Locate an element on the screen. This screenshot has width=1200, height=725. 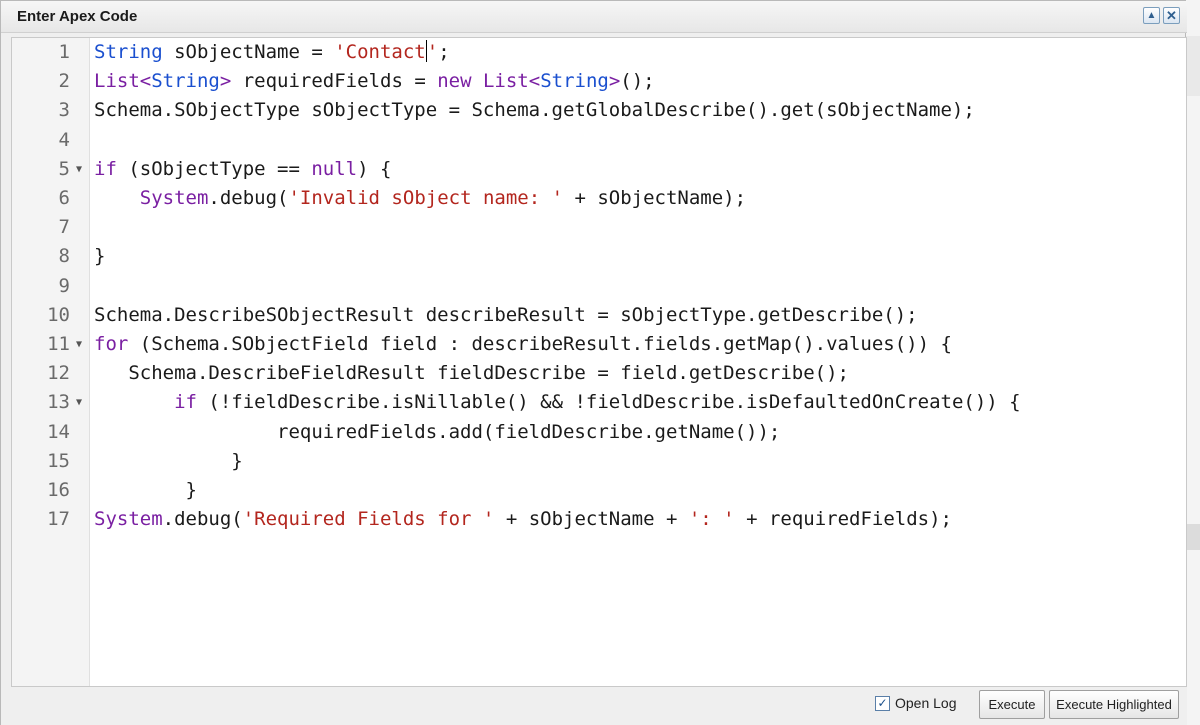
code-token: sObjectName = is located at coordinates (248, 52).